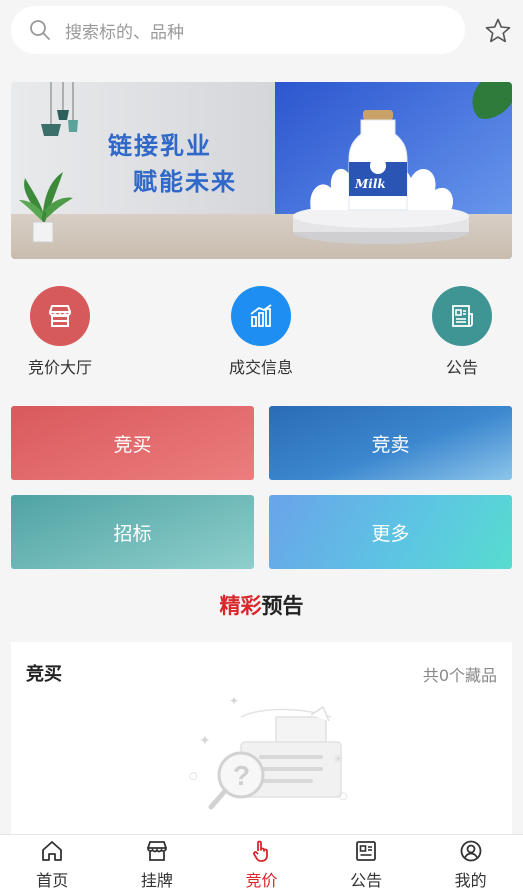  I want to click on tile-sell-auction: 竞卖, so click(390, 443).